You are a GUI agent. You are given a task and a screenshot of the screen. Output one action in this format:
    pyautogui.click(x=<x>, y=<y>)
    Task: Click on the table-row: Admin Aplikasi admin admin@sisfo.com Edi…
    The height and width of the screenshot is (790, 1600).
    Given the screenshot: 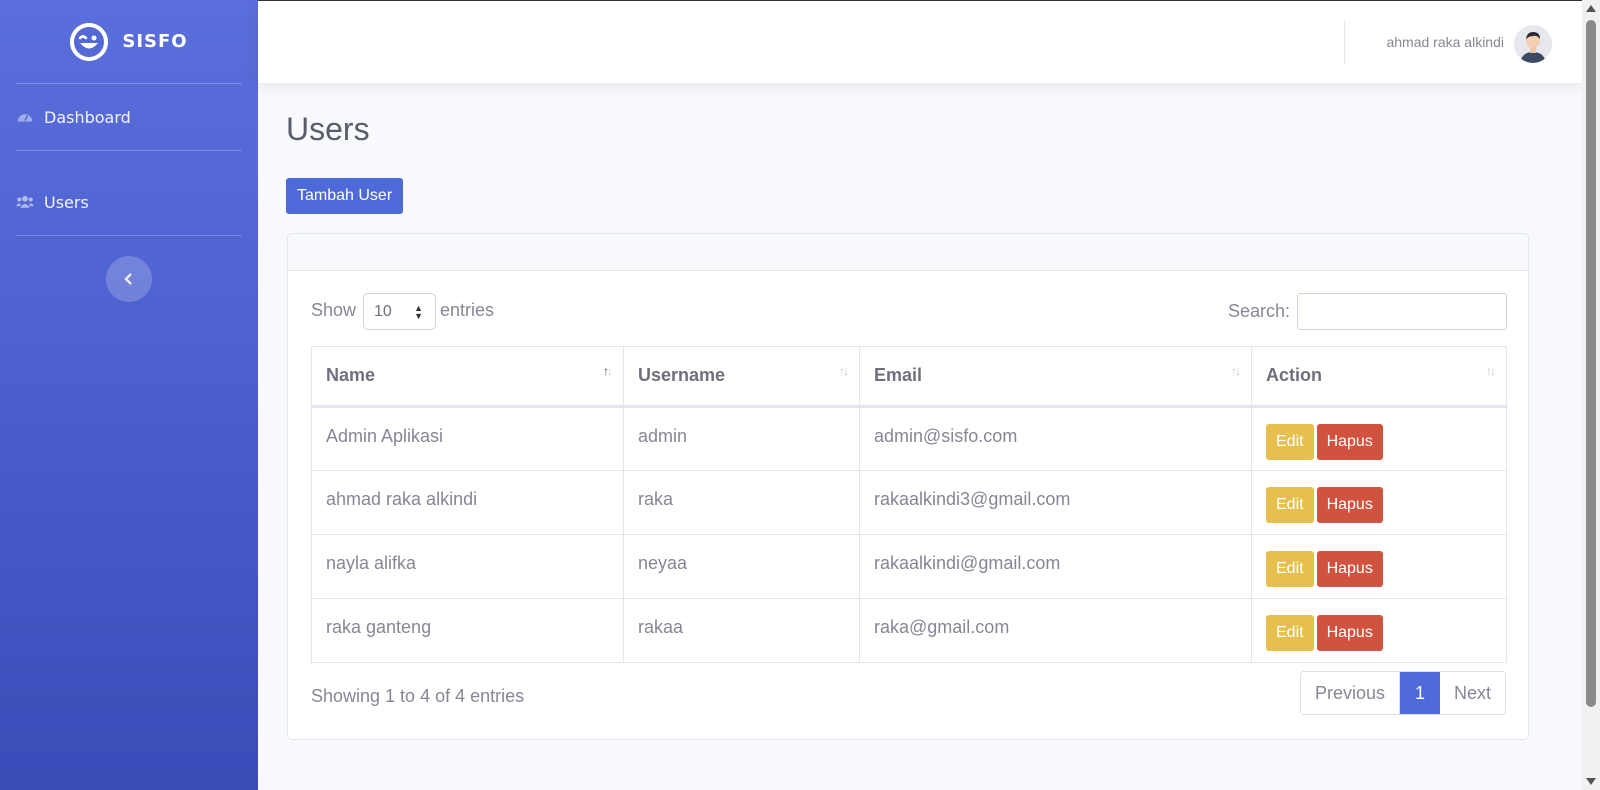 What is the action you would take?
    pyautogui.click(x=909, y=438)
    